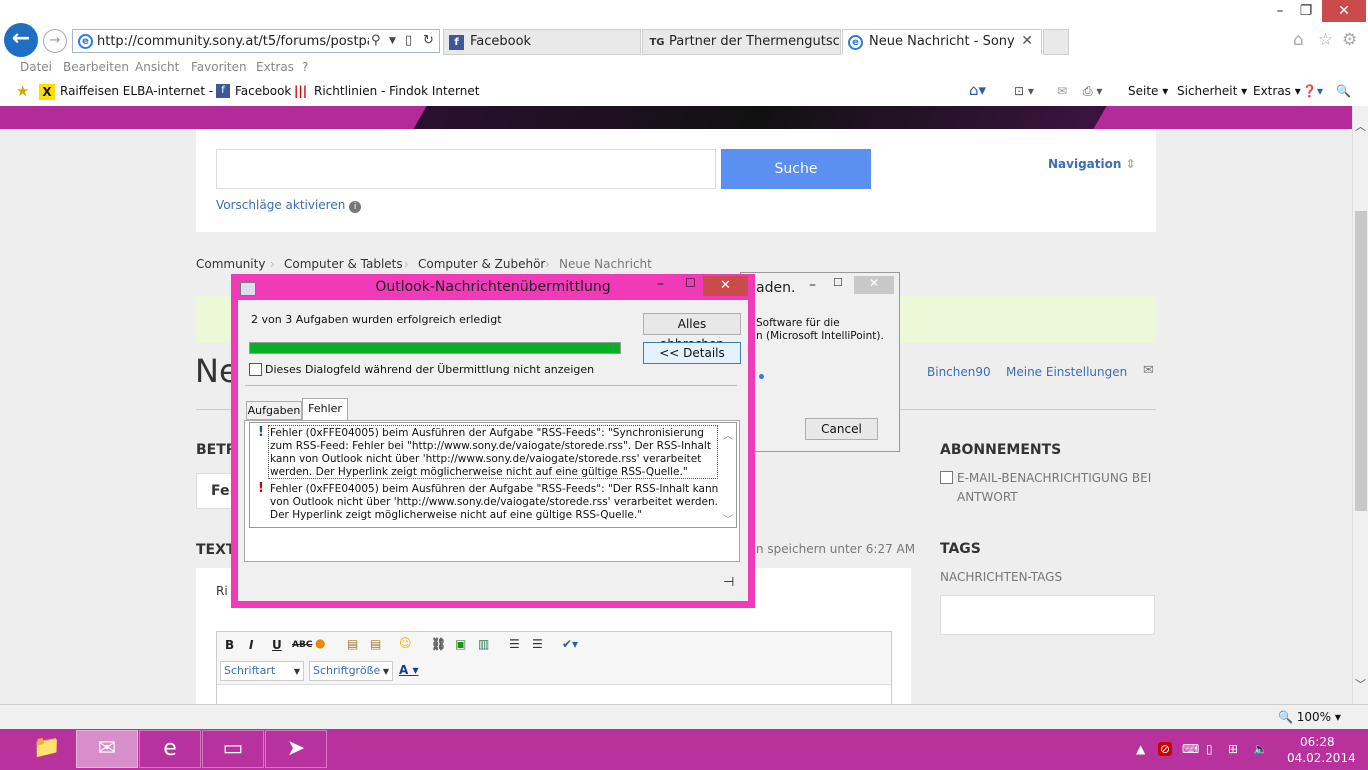  I want to click on menu-extras: Extras, so click(275, 67).